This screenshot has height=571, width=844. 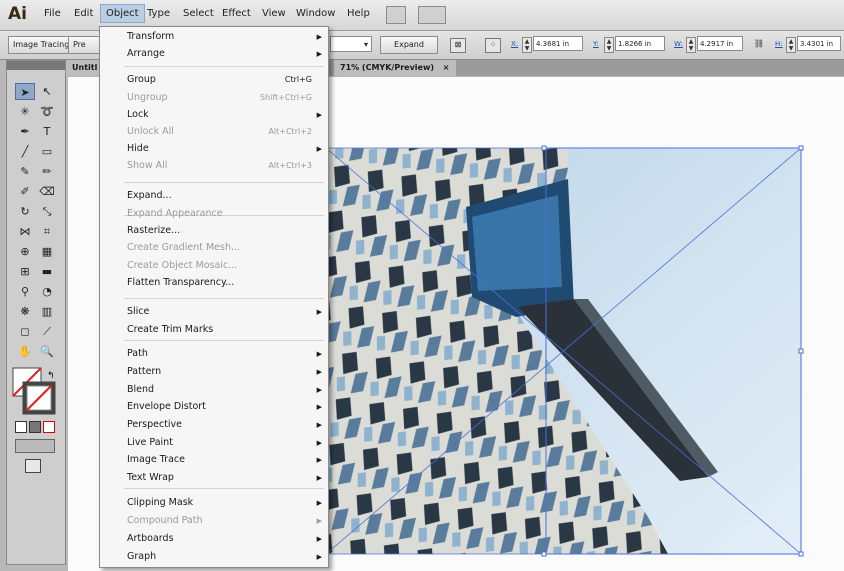 What do you see at coordinates (47, 171) in the screenshot?
I see `pencil-tool-icon: ✏` at bounding box center [47, 171].